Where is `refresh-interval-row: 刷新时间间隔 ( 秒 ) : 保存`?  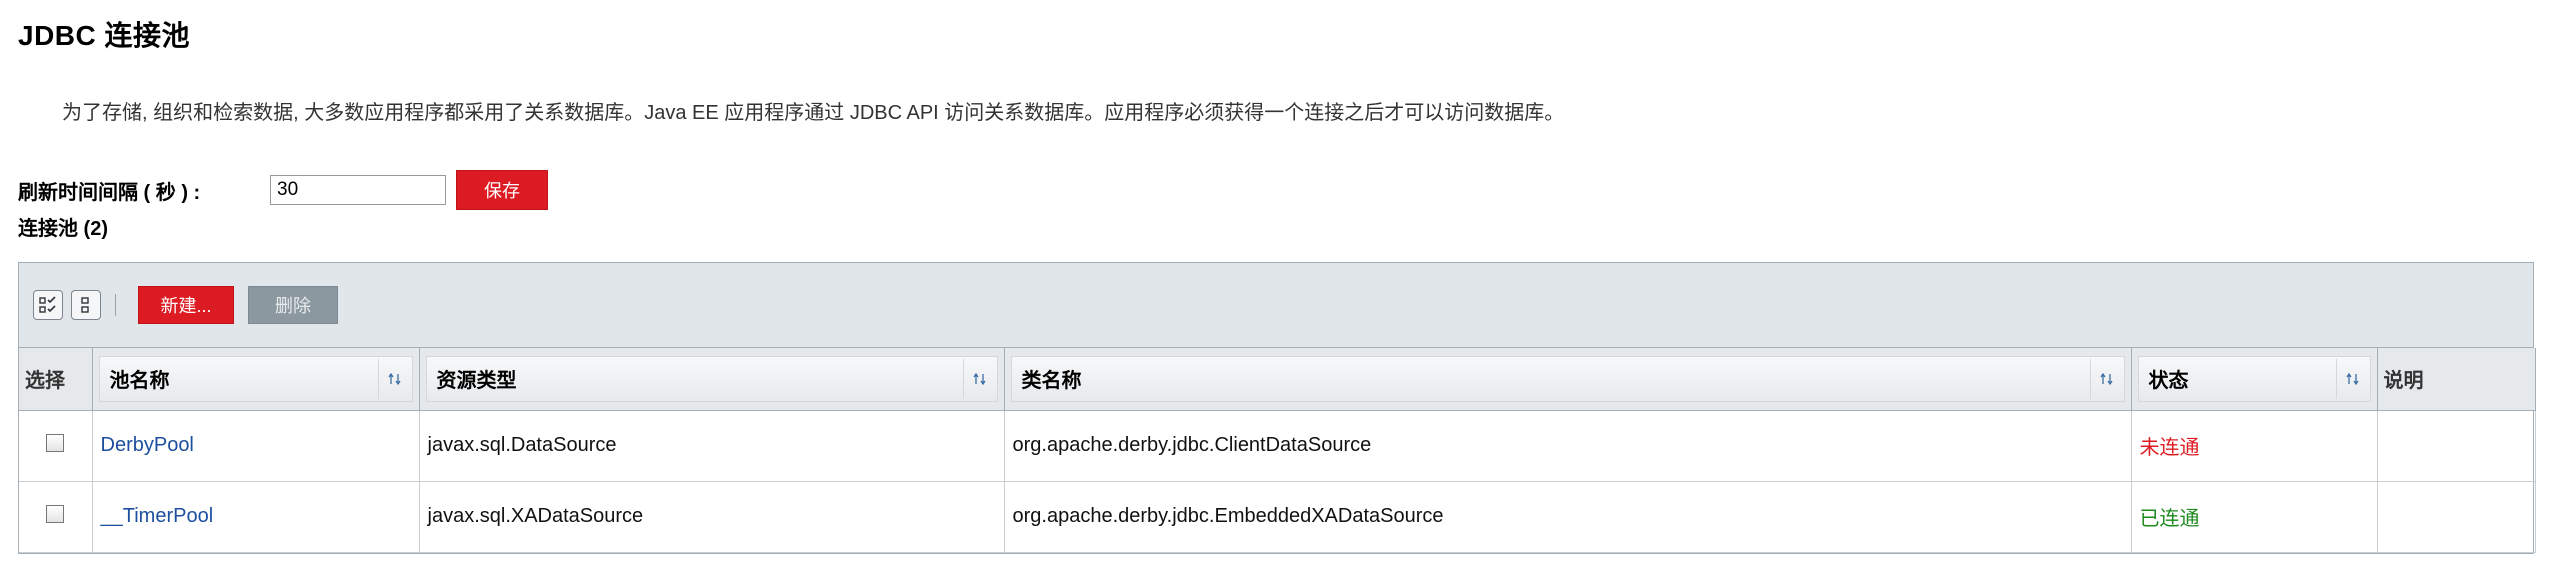 refresh-interval-row: 刷新时间间隔 ( 秒 ) : 保存 is located at coordinates (283, 190).